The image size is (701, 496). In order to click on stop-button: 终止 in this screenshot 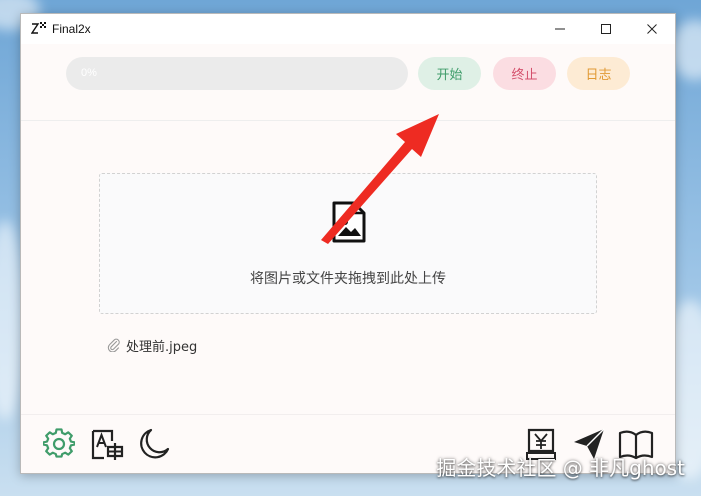, I will do `click(524, 73)`.